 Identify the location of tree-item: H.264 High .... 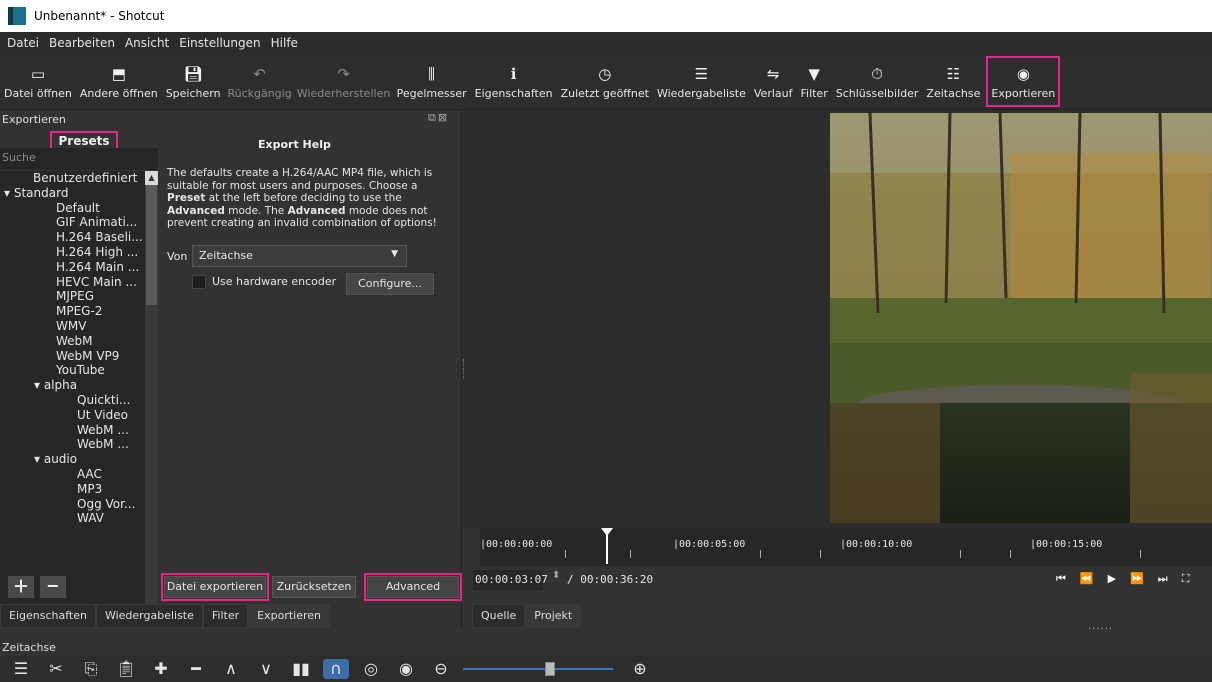
(72, 252).